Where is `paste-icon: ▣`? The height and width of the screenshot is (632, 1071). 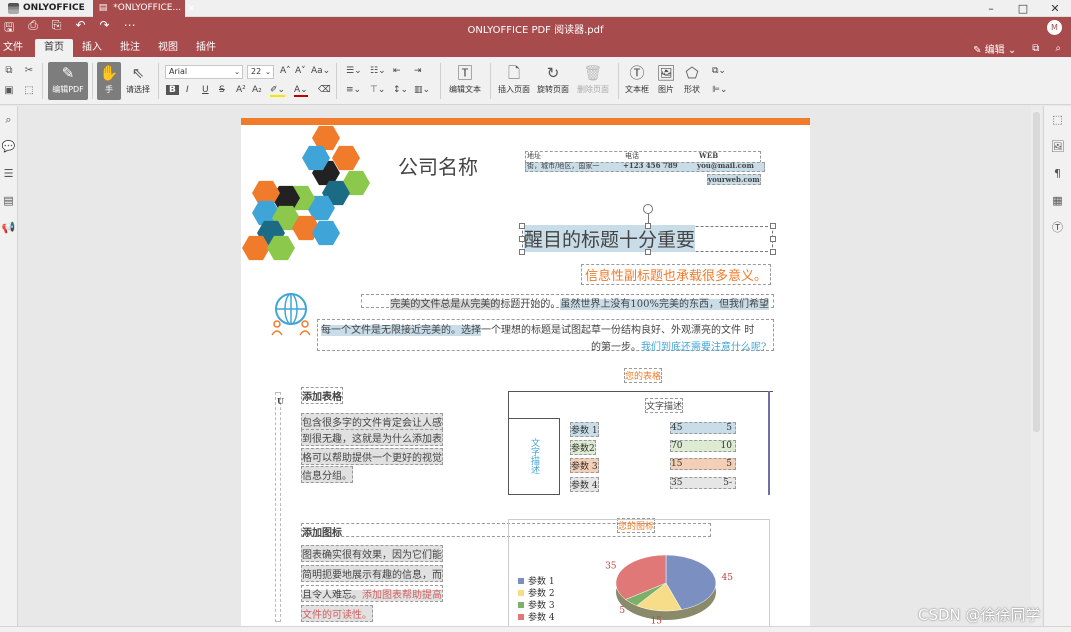 paste-icon: ▣ is located at coordinates (9, 91).